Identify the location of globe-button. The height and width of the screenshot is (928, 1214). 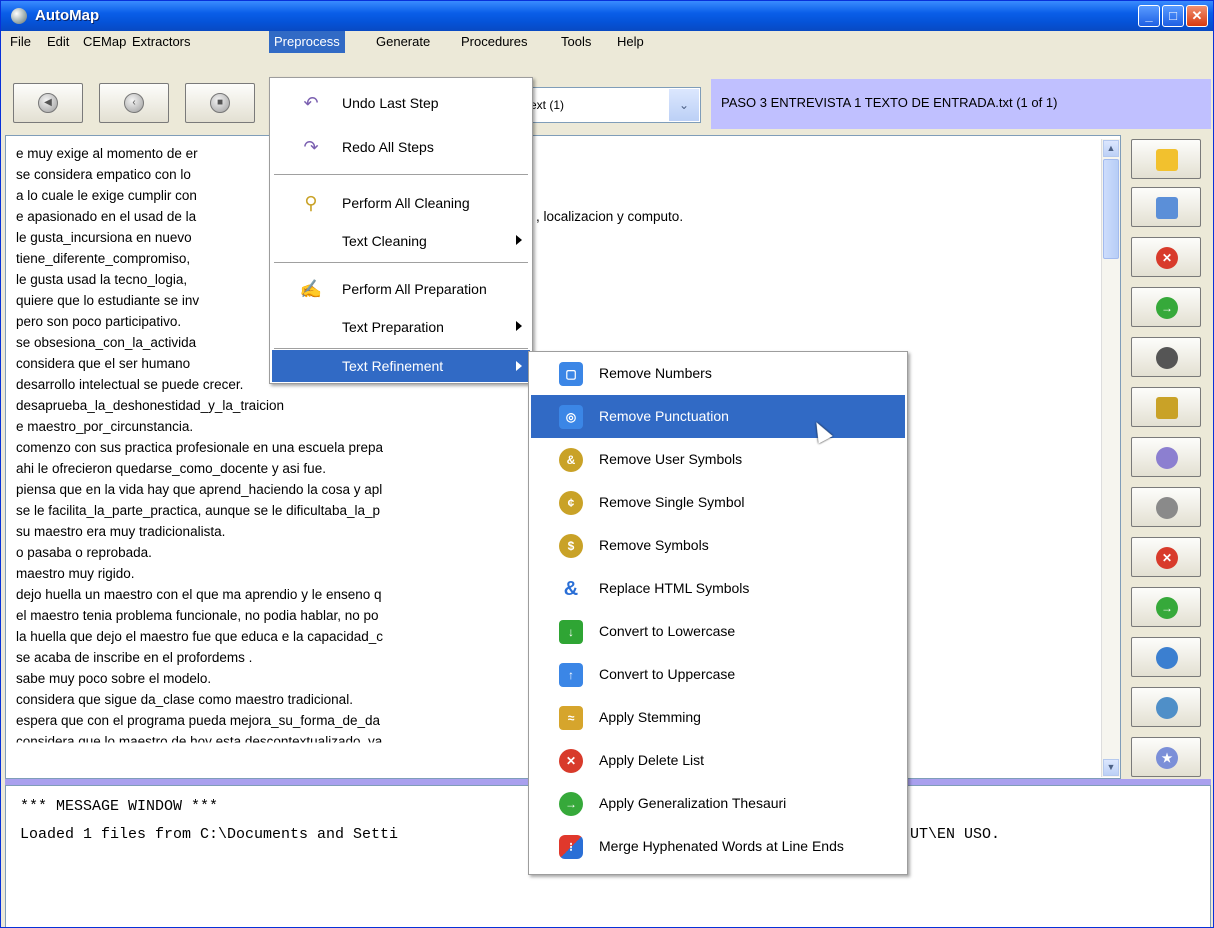
(1166, 457).